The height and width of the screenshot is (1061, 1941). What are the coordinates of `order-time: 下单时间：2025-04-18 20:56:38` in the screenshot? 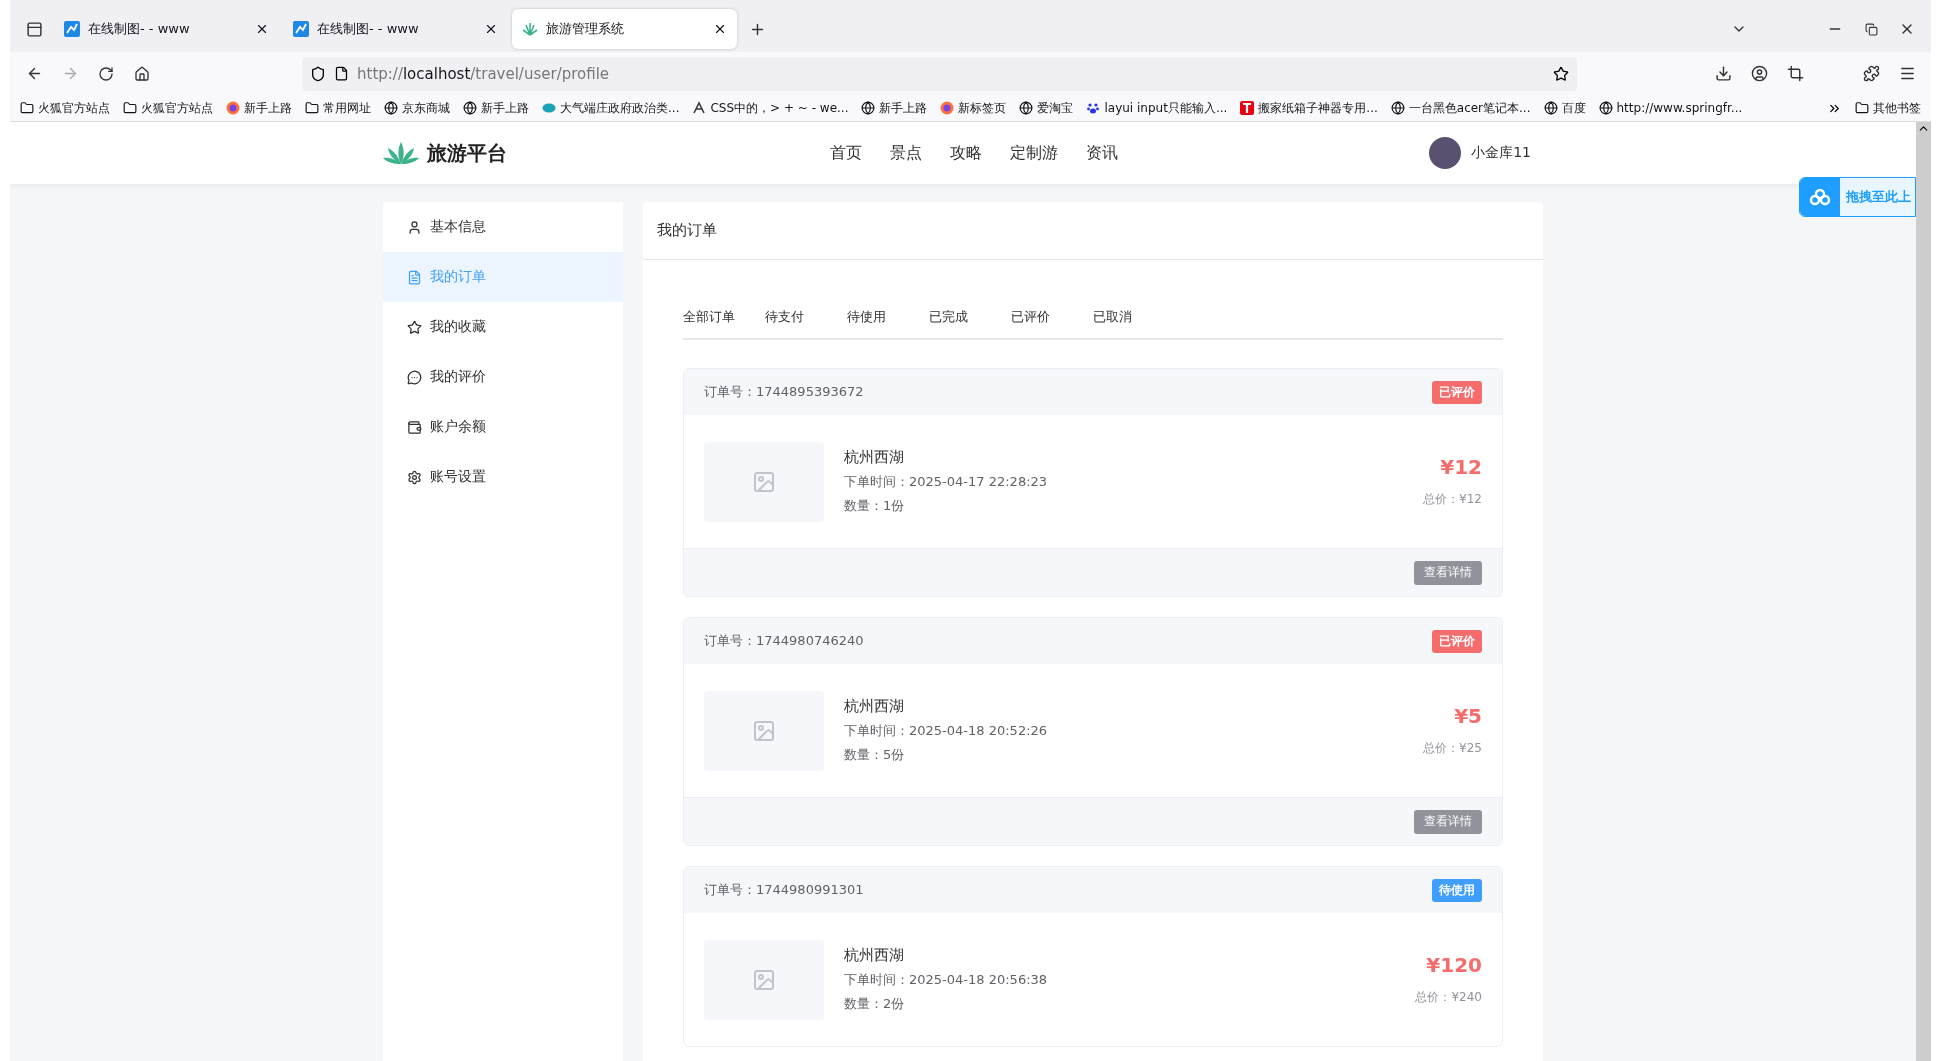 It's located at (946, 980).